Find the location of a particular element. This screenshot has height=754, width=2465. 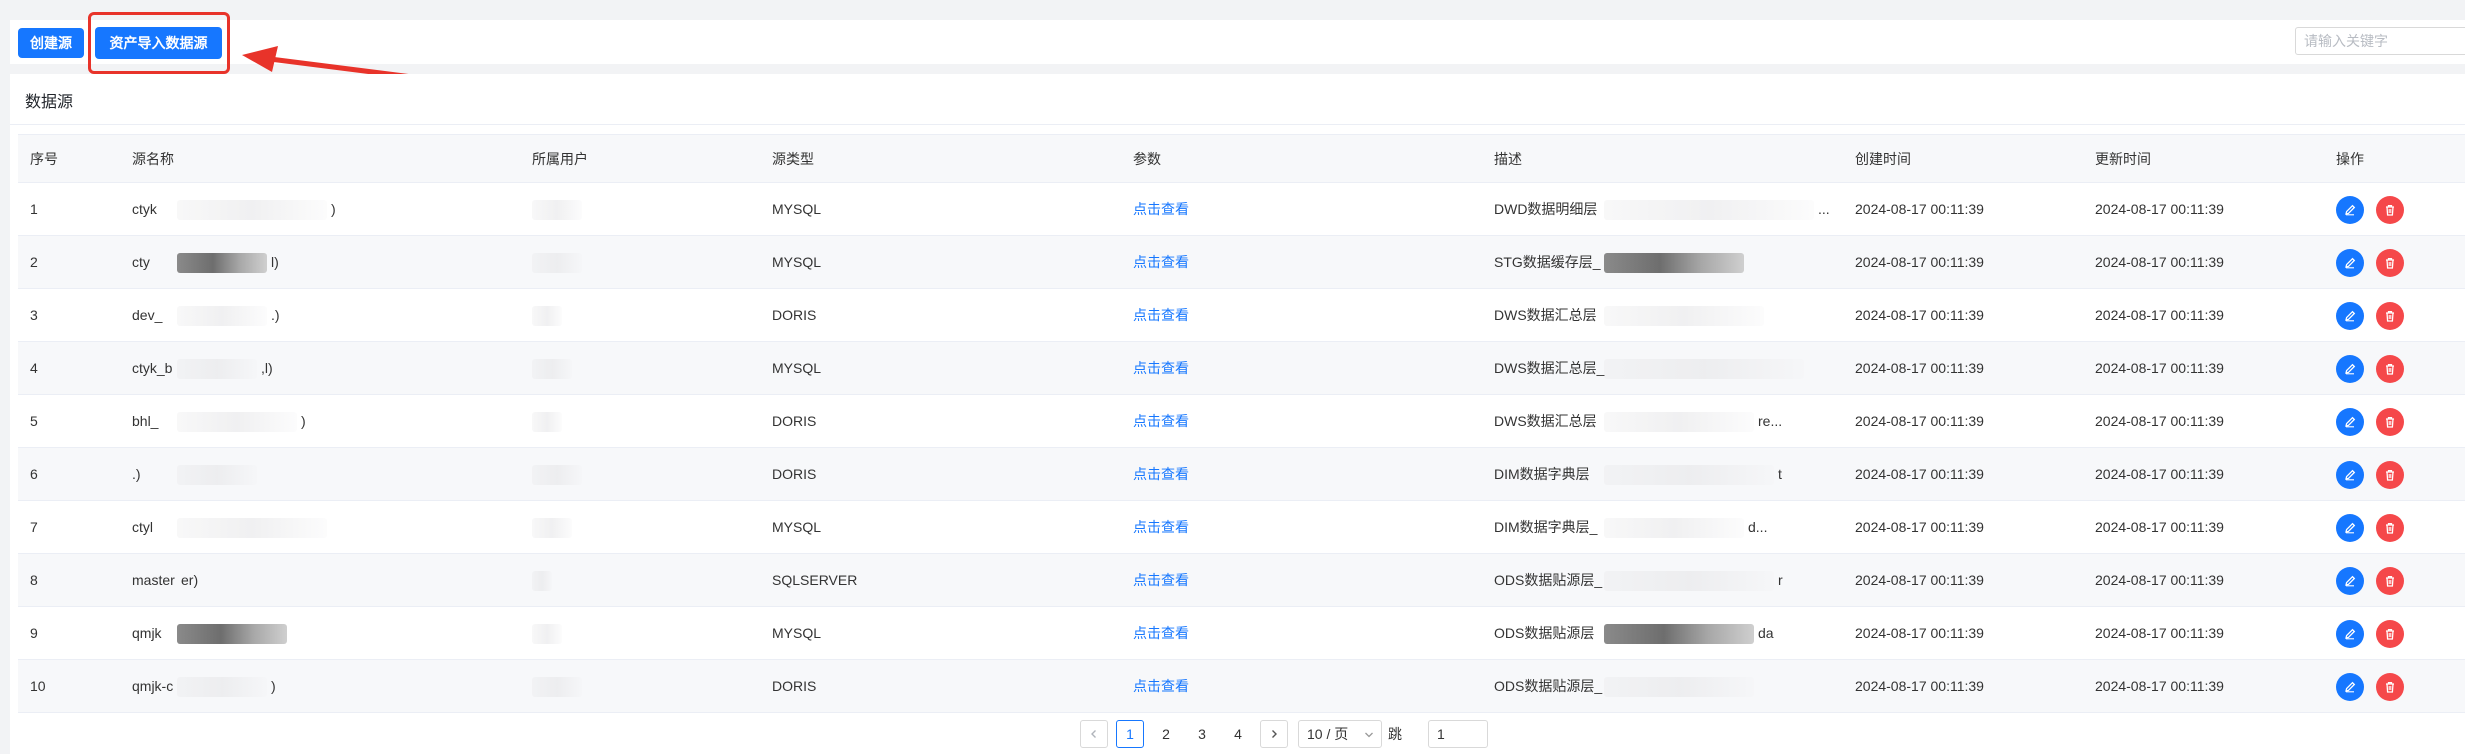

page-1-button: 1 is located at coordinates (1130, 734).